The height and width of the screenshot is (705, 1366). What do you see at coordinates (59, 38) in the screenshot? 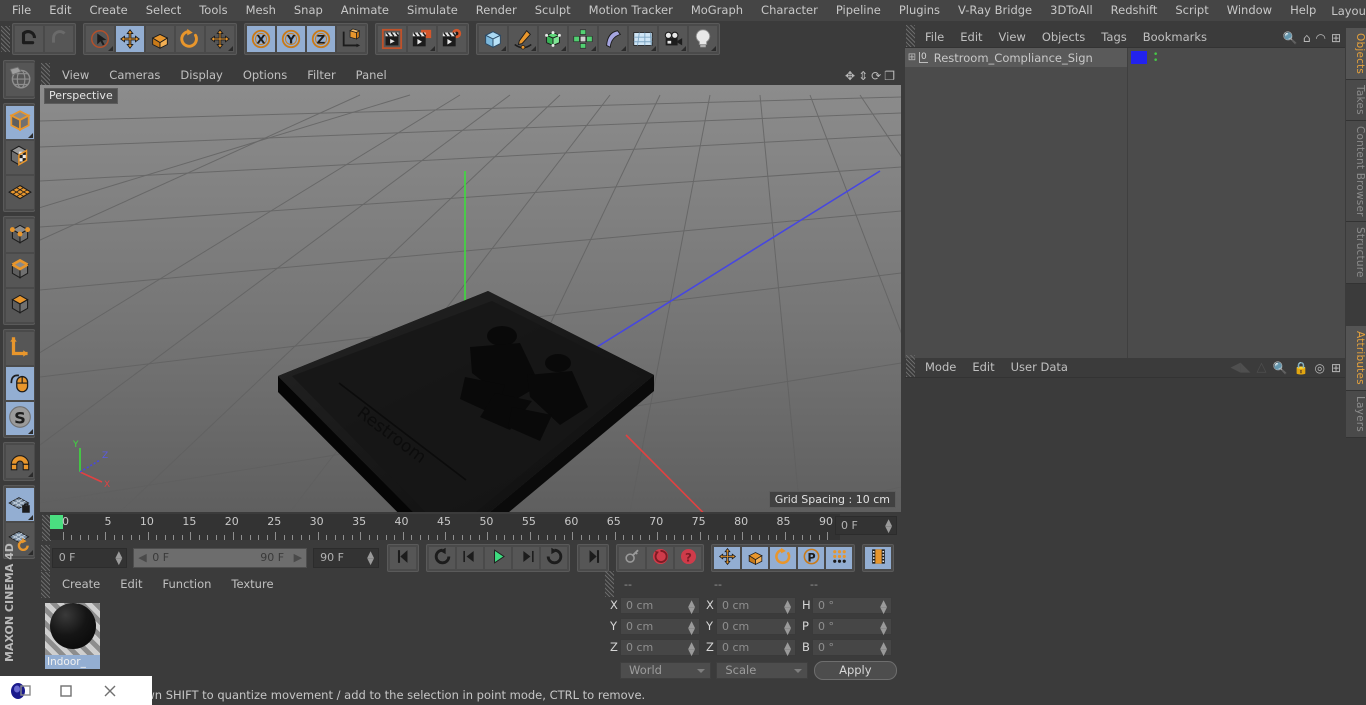
I see `redo-button` at bounding box center [59, 38].